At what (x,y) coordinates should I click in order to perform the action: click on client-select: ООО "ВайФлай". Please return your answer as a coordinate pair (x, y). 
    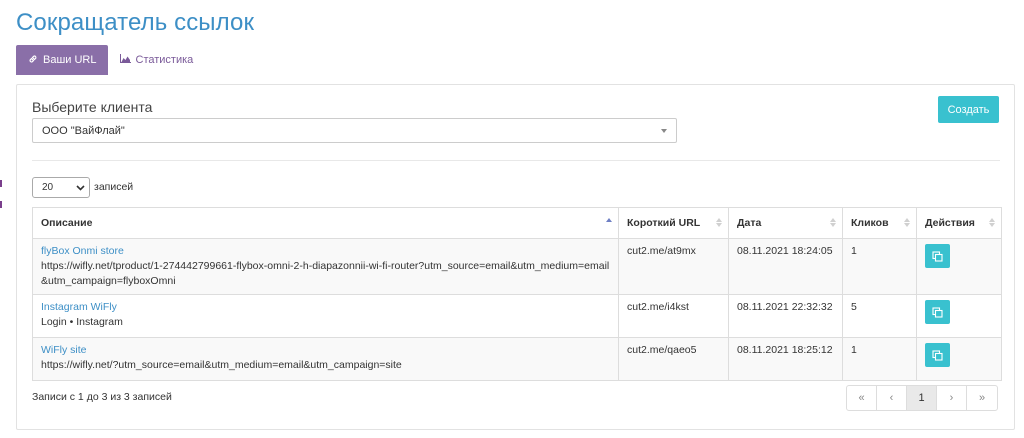
    Looking at the image, I should click on (354, 130).